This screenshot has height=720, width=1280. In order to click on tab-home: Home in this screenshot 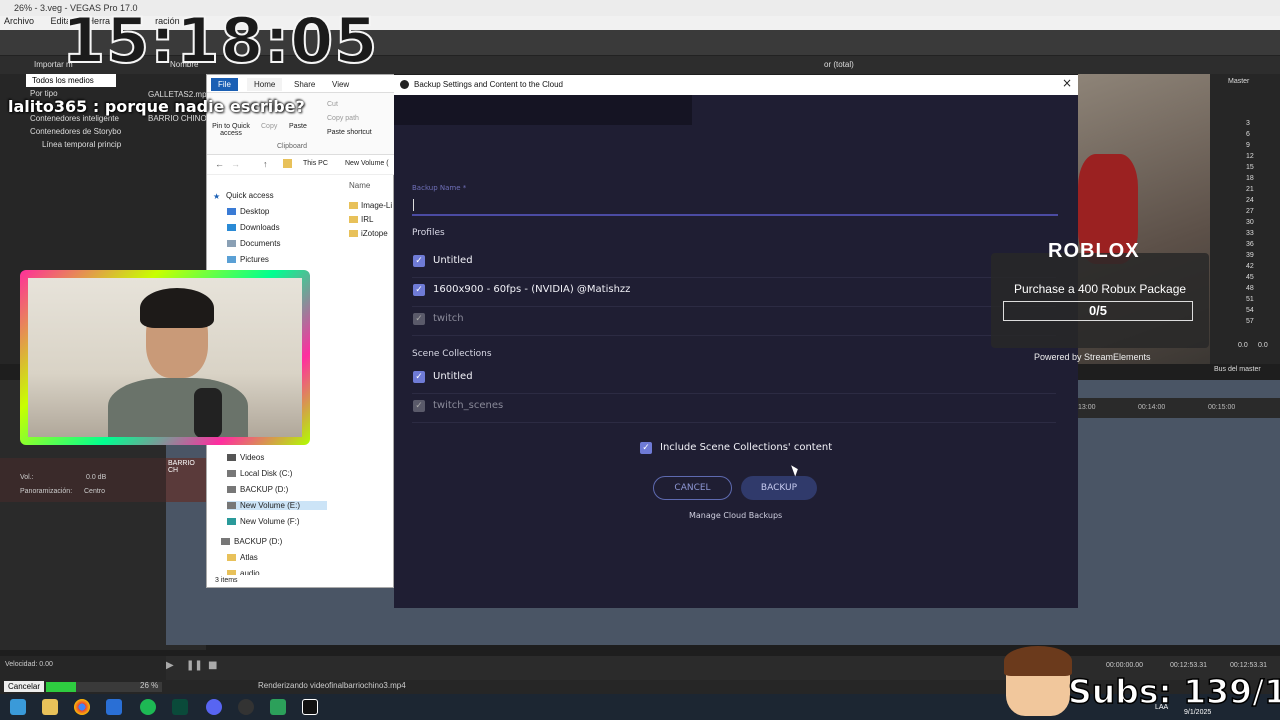, I will do `click(265, 84)`.